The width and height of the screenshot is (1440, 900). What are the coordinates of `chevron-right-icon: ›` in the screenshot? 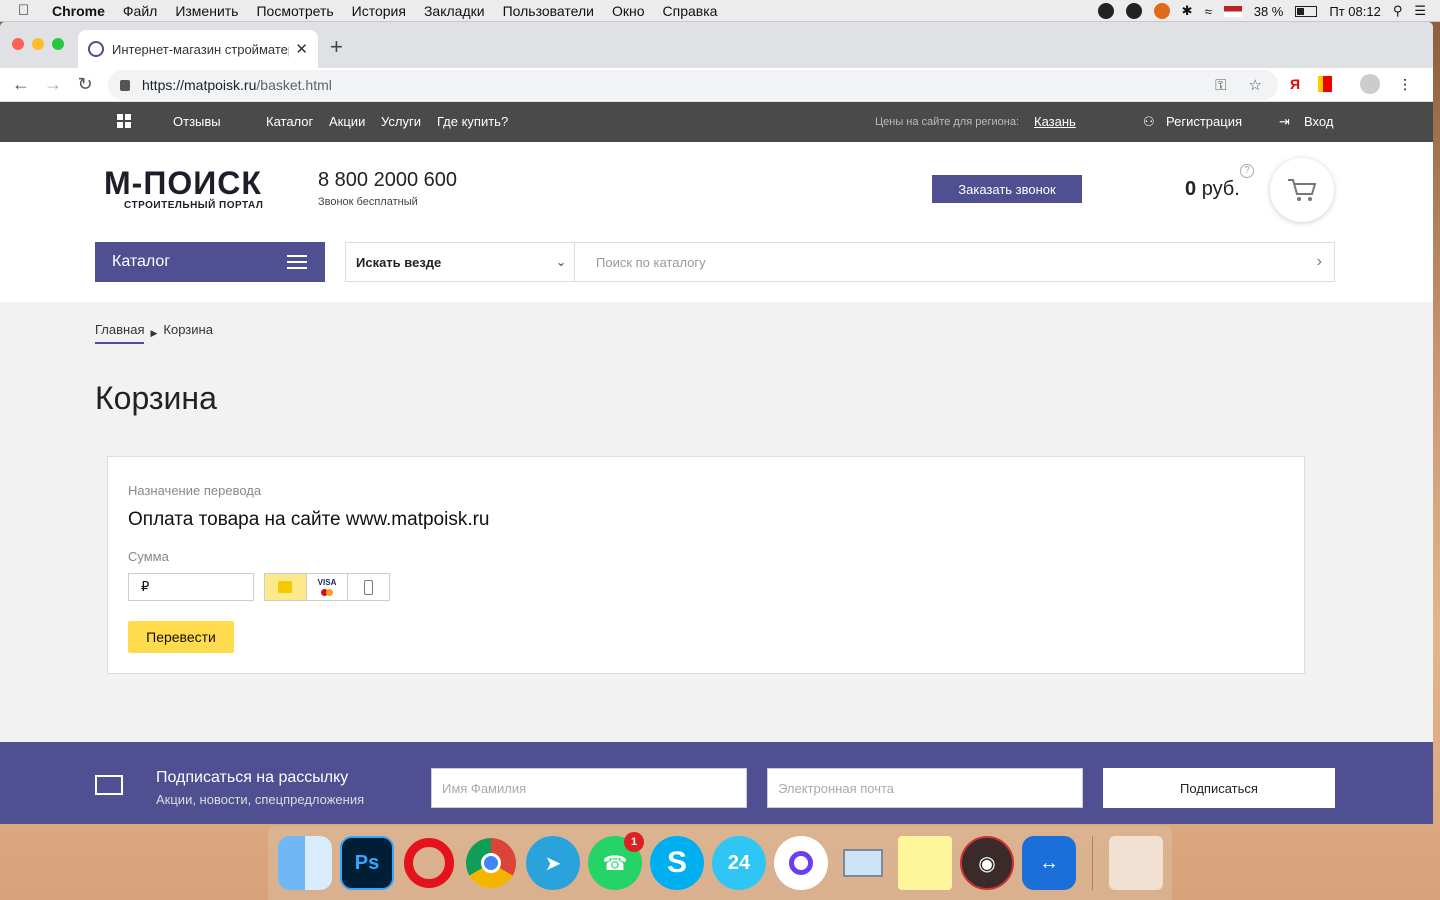 It's located at (1319, 262).